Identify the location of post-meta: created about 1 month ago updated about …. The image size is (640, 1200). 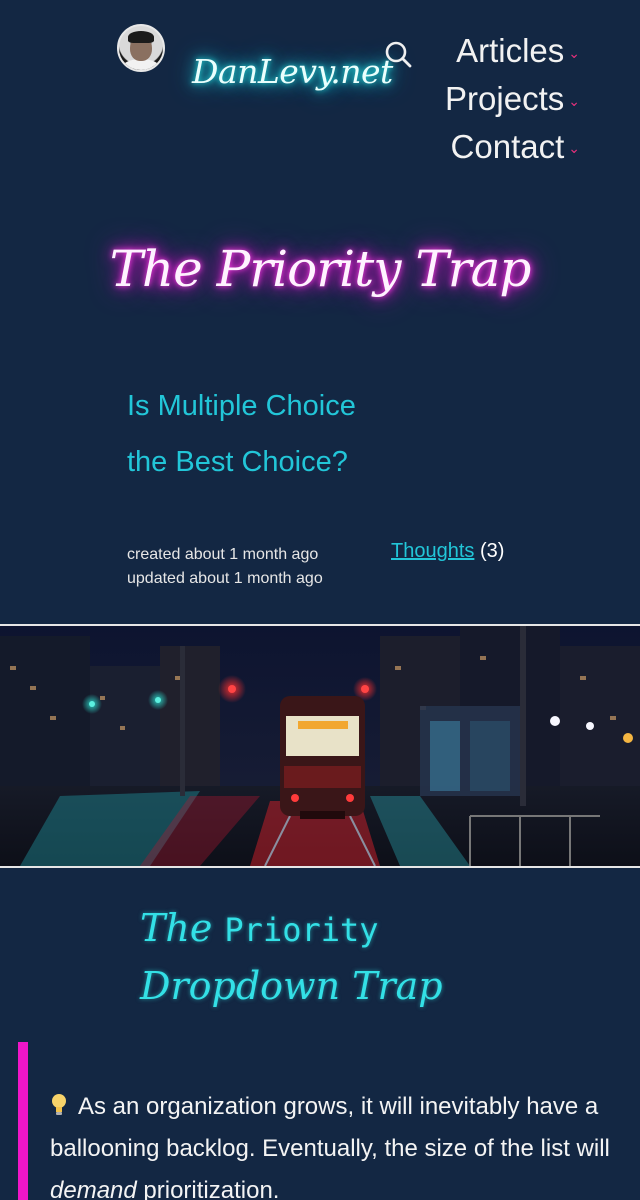
(225, 567).